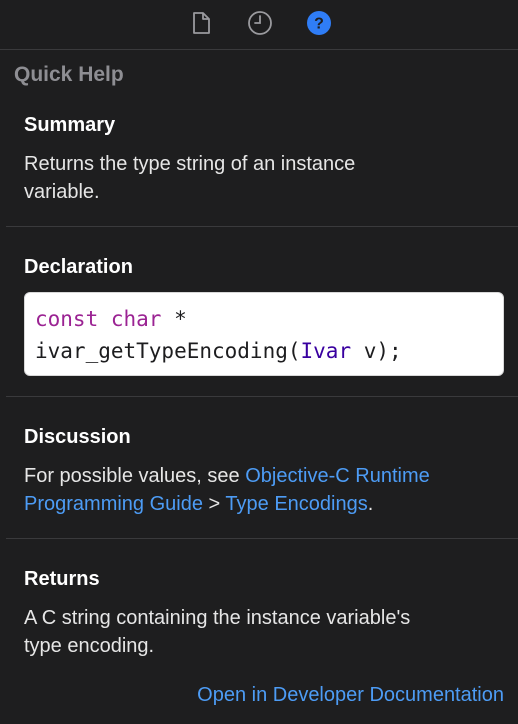 The image size is (518, 724). I want to click on quick-help-icon: ?, so click(319, 23).